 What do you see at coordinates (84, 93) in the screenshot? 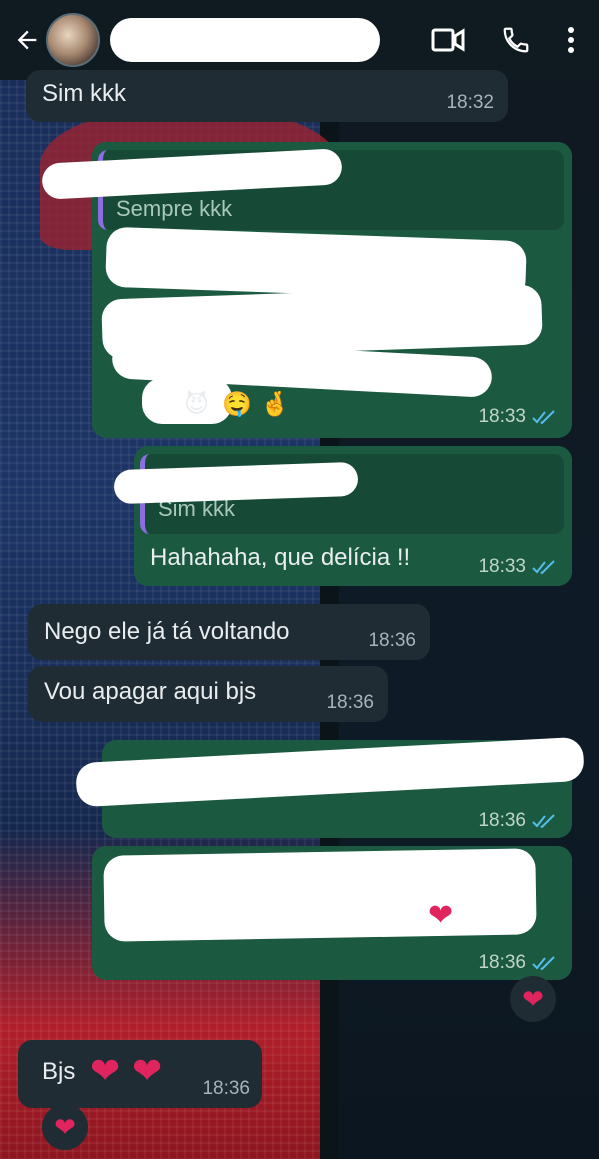
I see `message-text: Sim kkk` at bounding box center [84, 93].